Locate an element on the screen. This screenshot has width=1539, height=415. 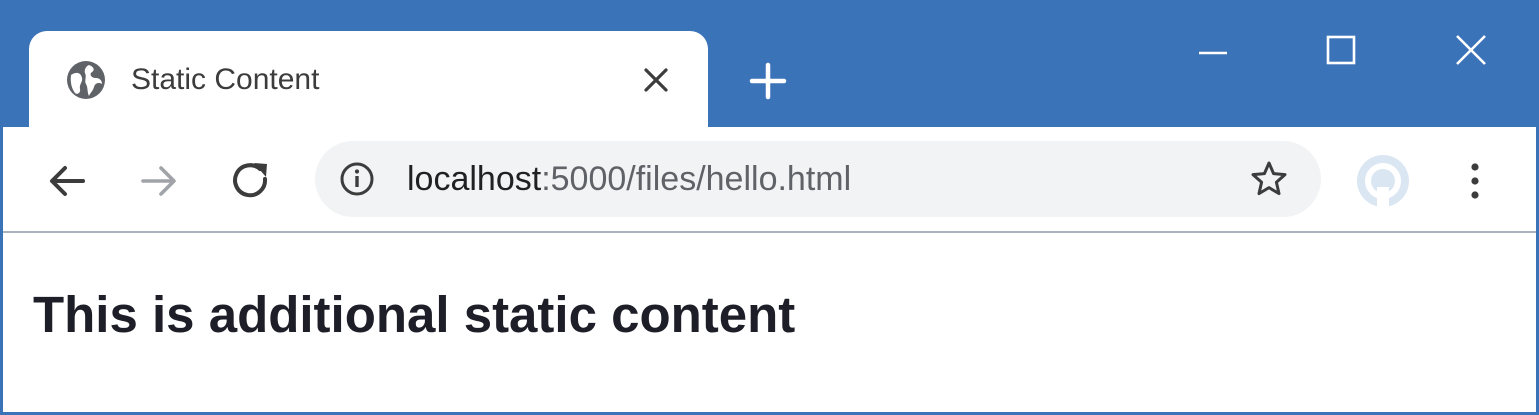
tab-static-content: Static Content is located at coordinates (368, 81).